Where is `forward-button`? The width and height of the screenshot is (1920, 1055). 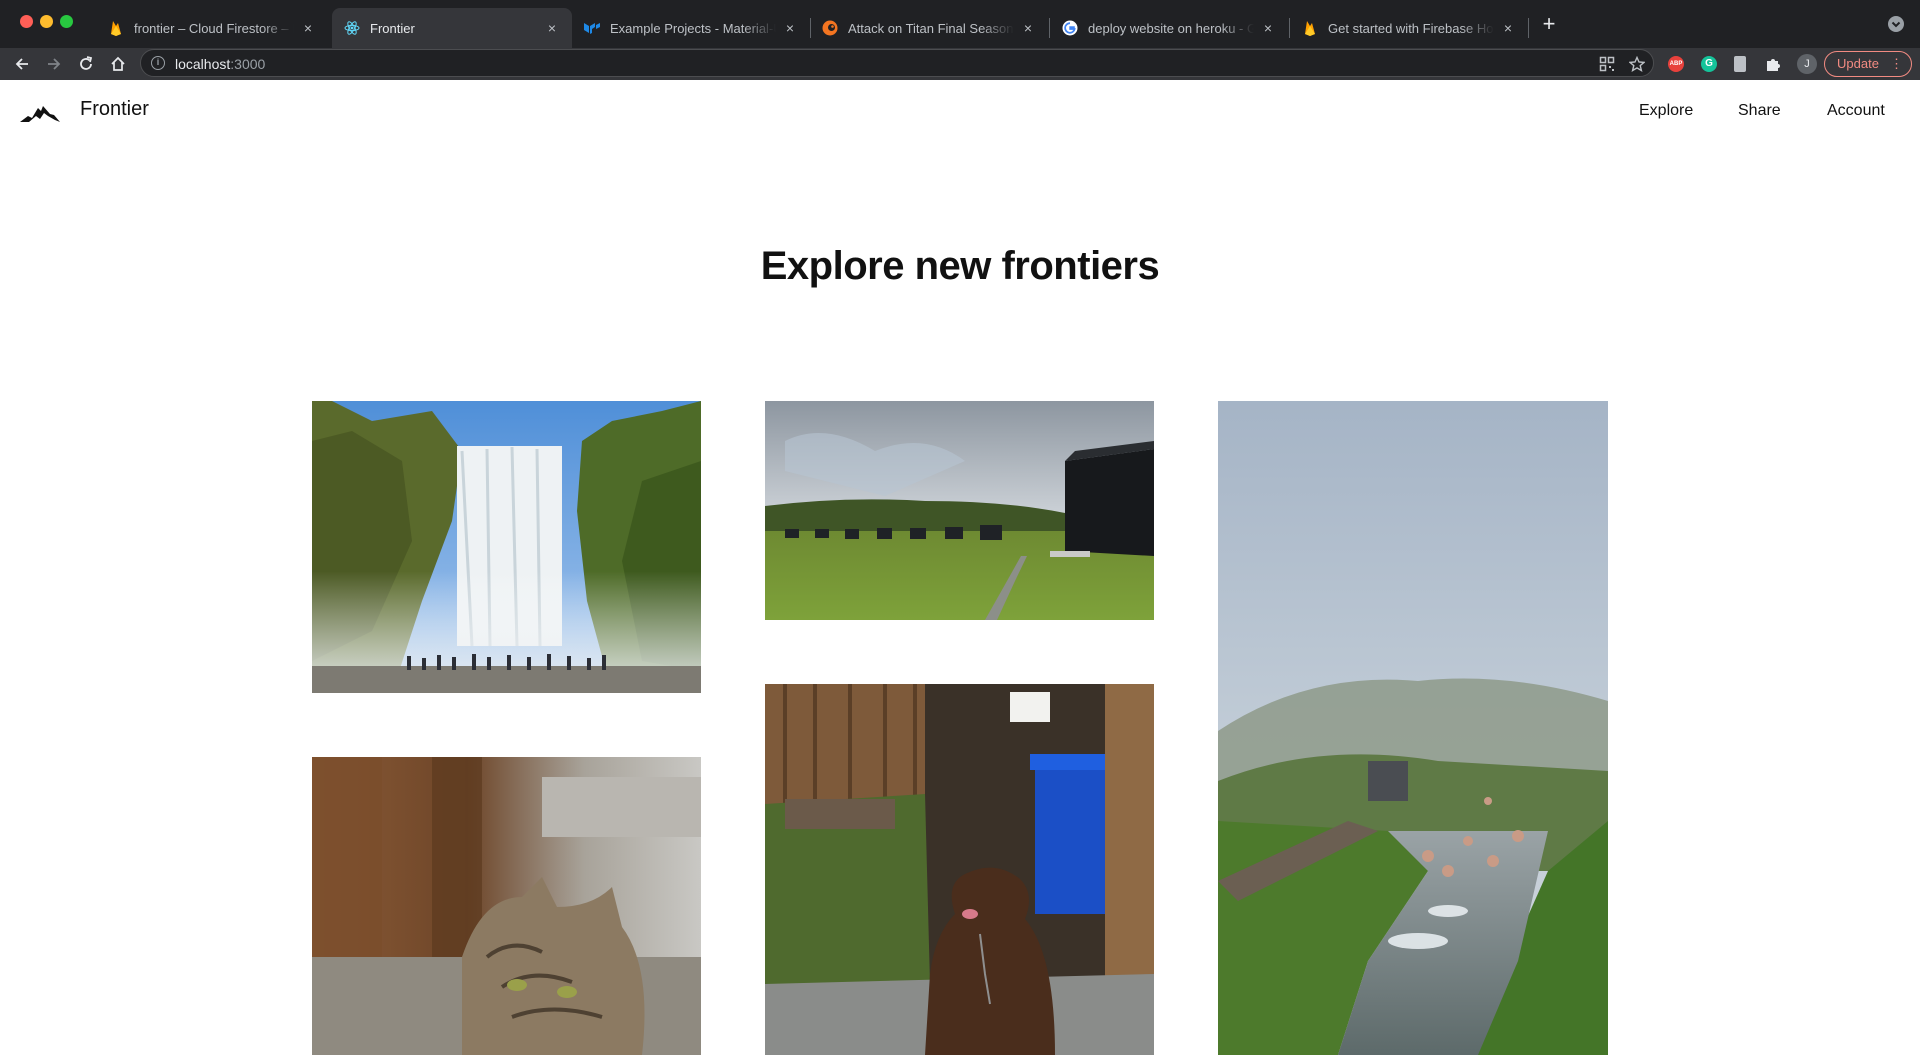 forward-button is located at coordinates (54, 64).